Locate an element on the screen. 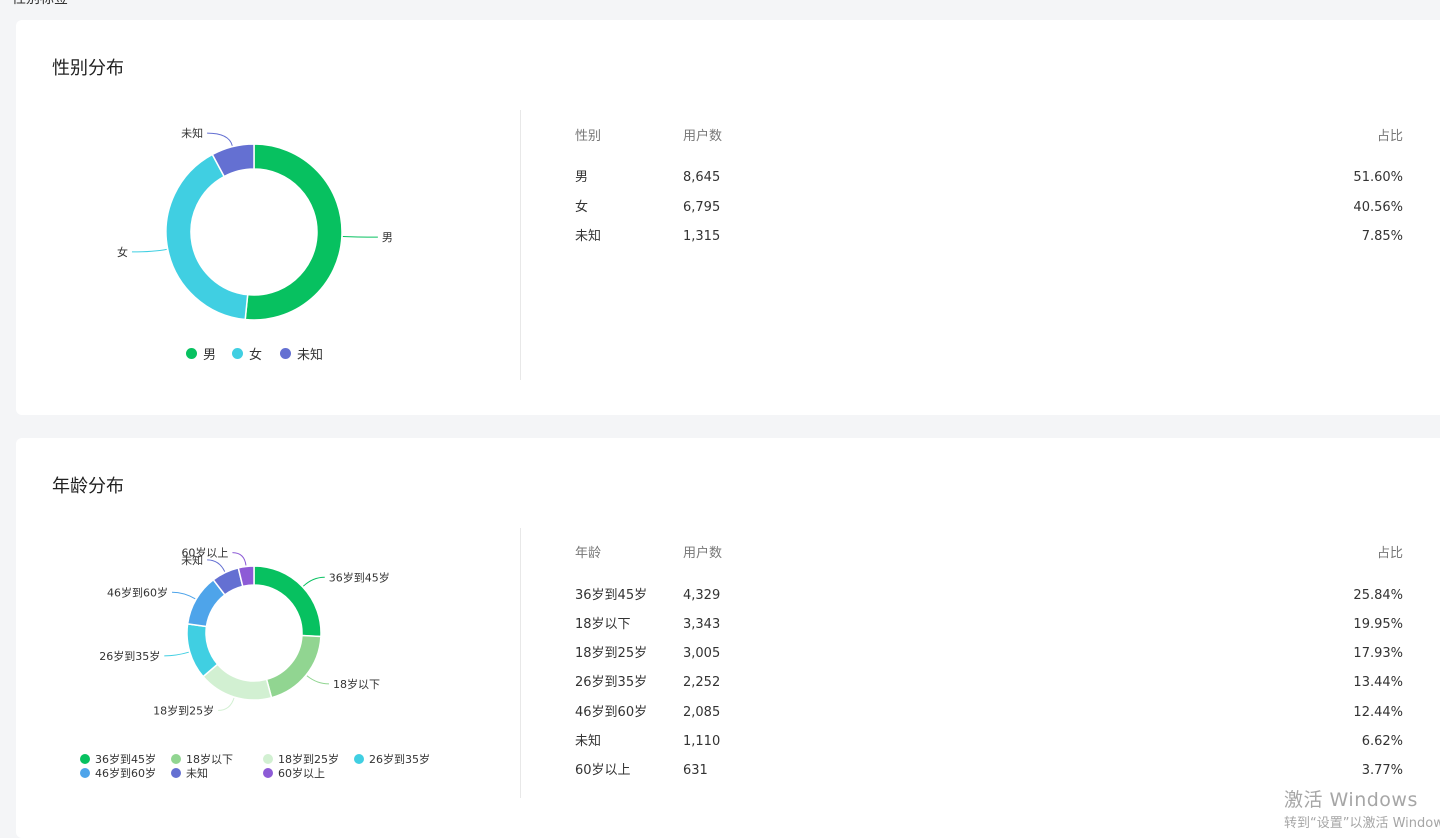  windows-activation-watermark: 激活 Windows 转到“设置”以激活 Windows is located at coordinates (1362, 808).